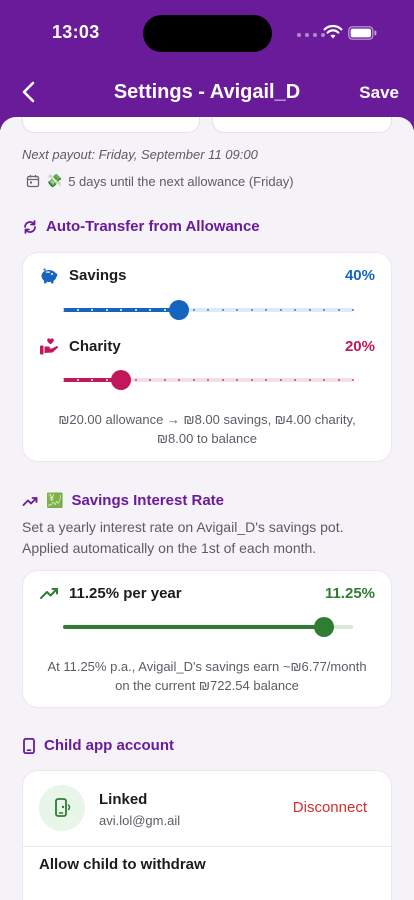  Describe the element at coordinates (95, 346) in the screenshot. I see `charity-label: Charity` at that location.